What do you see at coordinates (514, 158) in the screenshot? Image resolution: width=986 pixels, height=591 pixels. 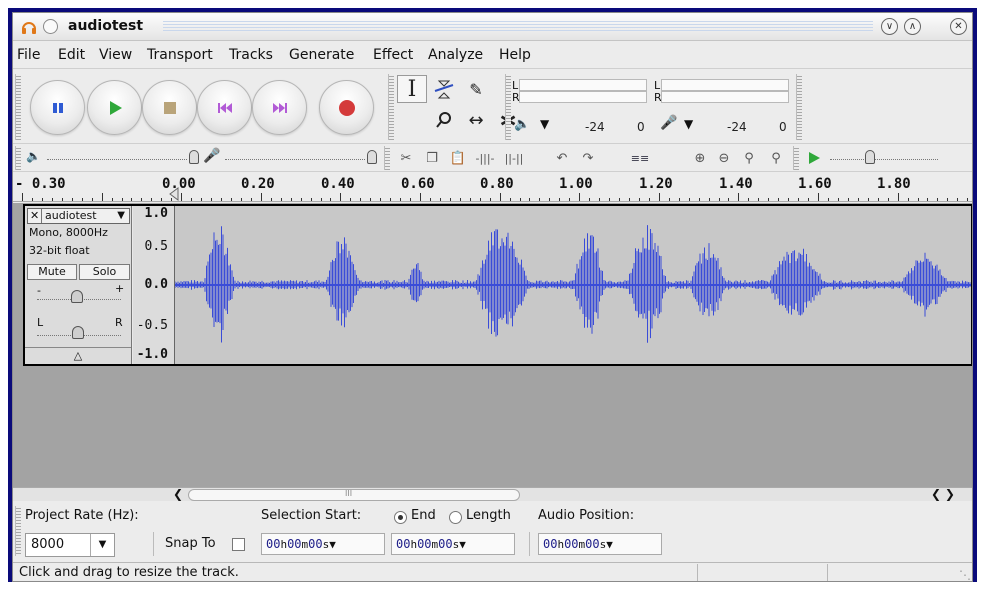 I see `silence-button: ||-||` at bounding box center [514, 158].